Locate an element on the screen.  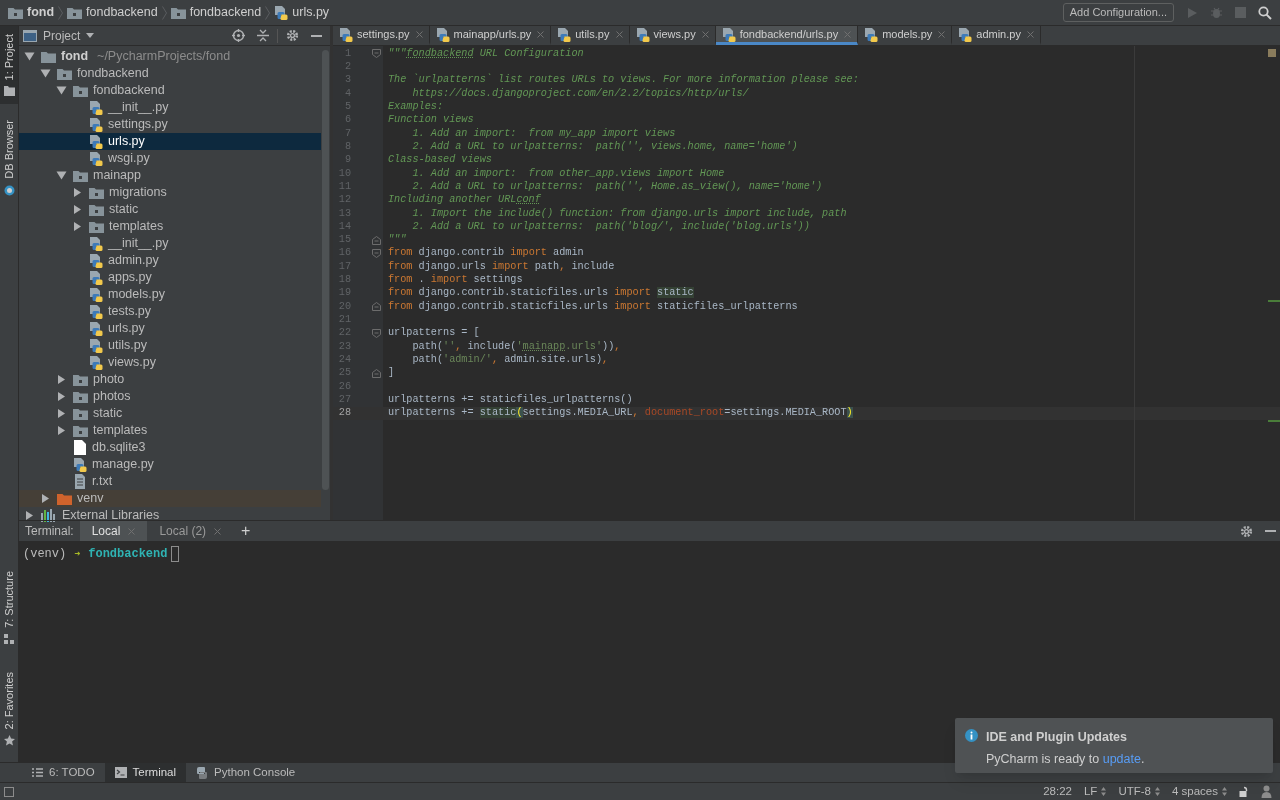
python-file-icon is located at coordinates (96, 107).